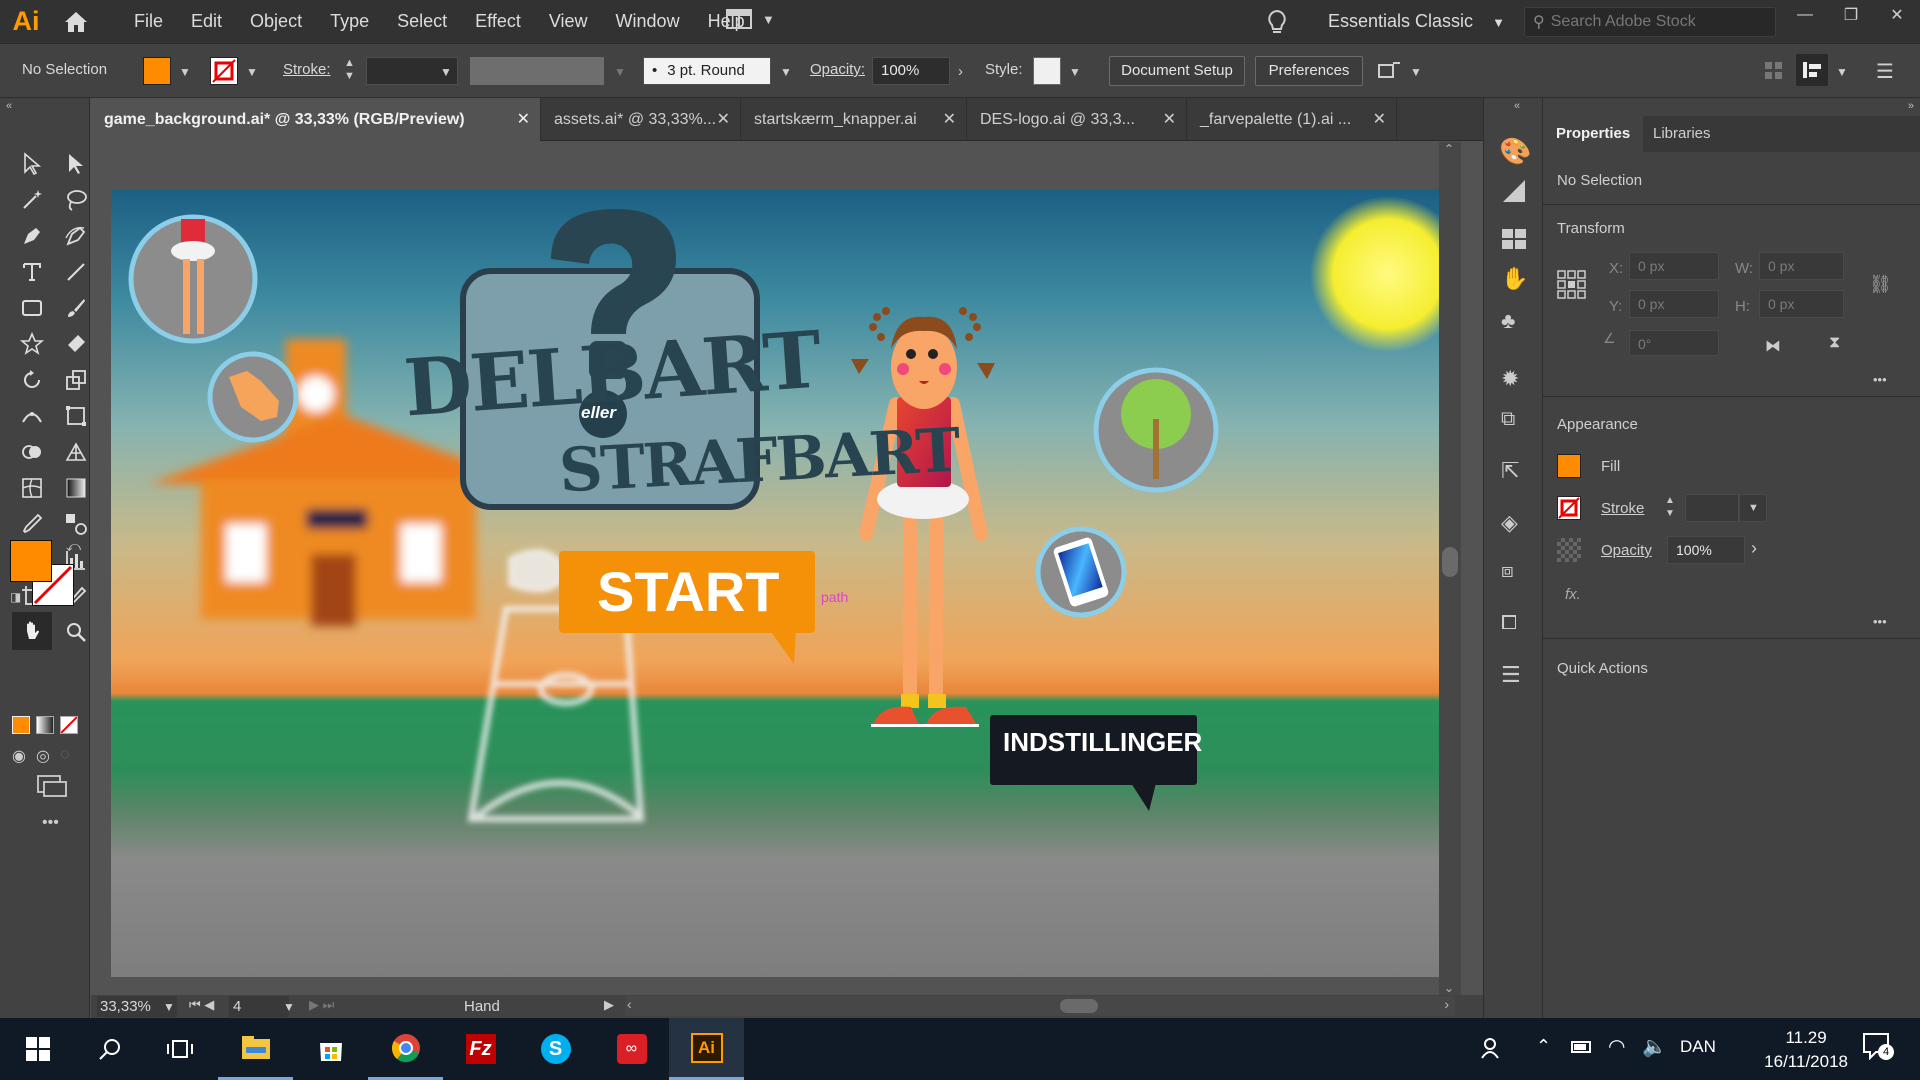  What do you see at coordinates (1510, 379) in the screenshot?
I see `appearance-icon: ✹` at bounding box center [1510, 379].